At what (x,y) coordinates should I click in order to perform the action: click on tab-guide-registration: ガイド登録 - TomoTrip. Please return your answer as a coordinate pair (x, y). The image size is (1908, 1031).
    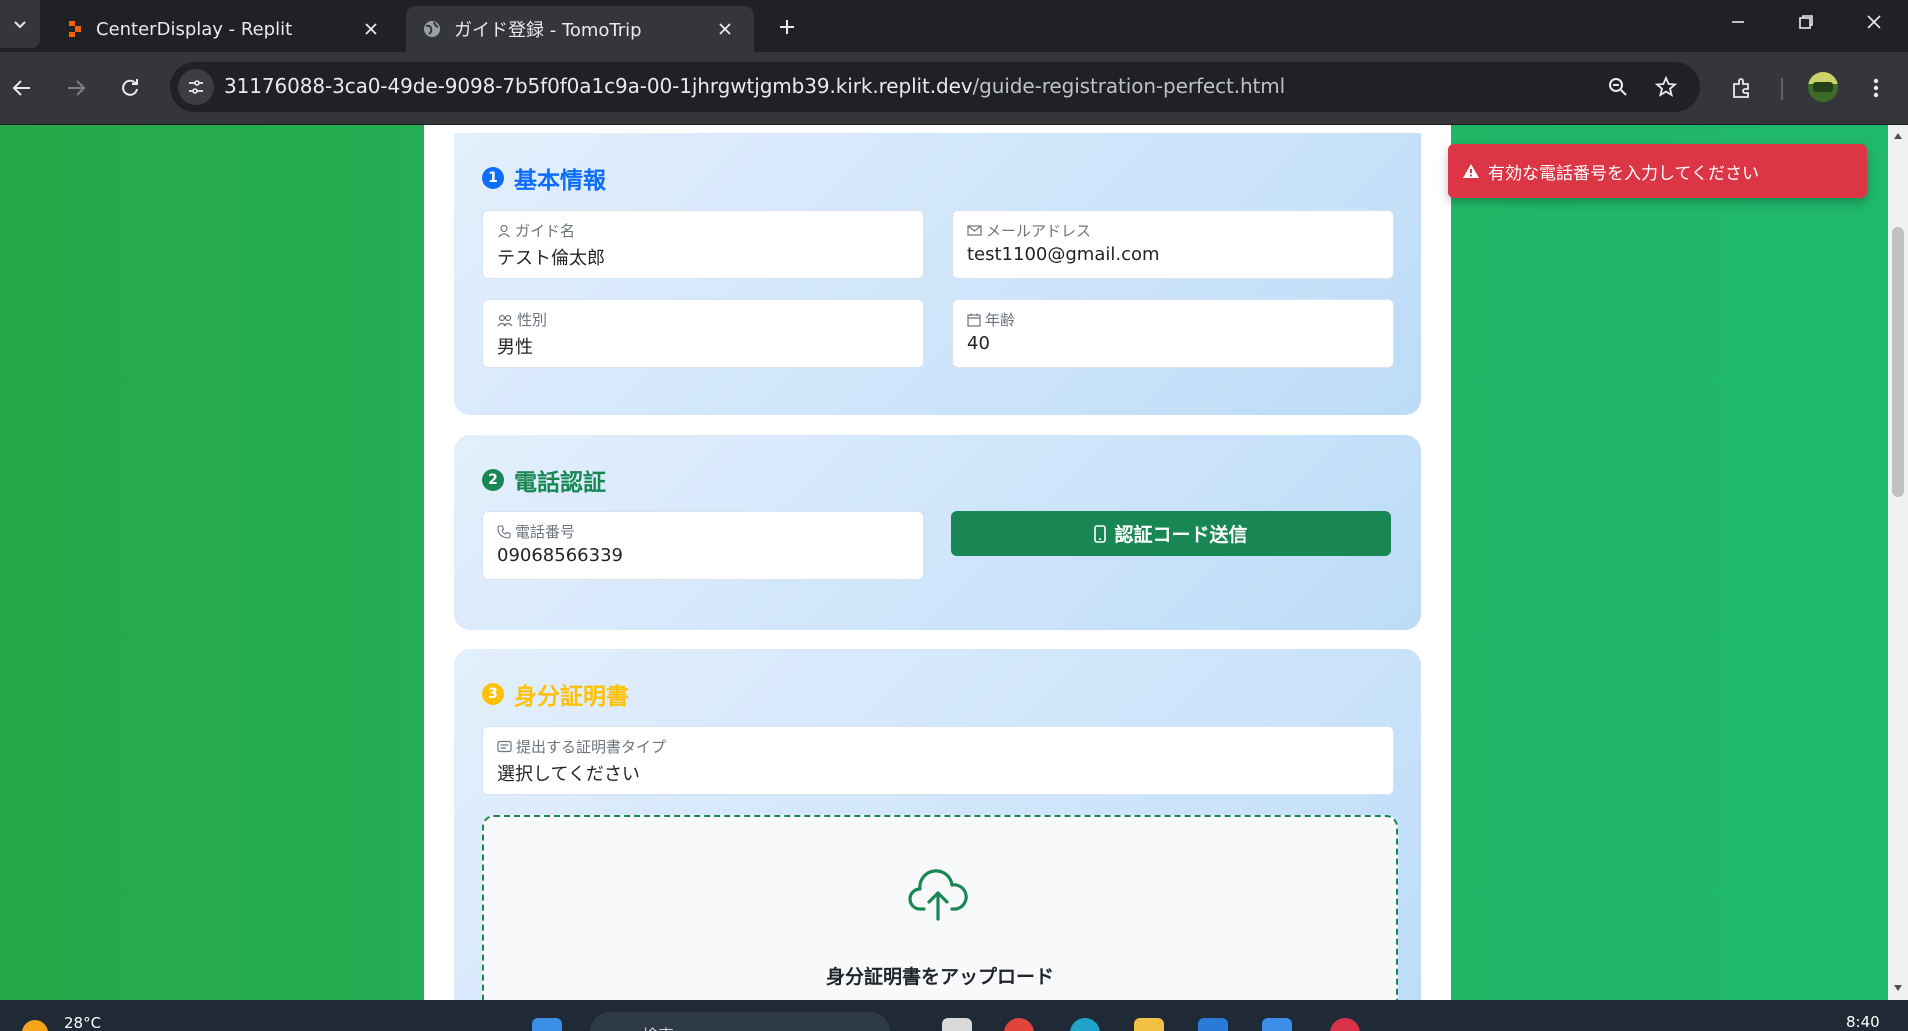
    Looking at the image, I should click on (580, 29).